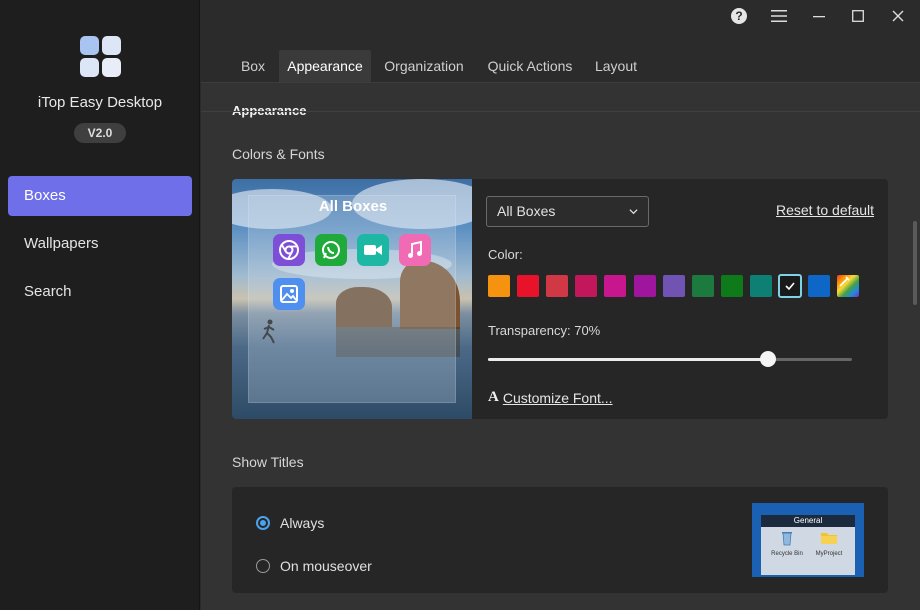  What do you see at coordinates (100, 244) in the screenshot?
I see `sidebar-item-wallpapers: Wallpapers` at bounding box center [100, 244].